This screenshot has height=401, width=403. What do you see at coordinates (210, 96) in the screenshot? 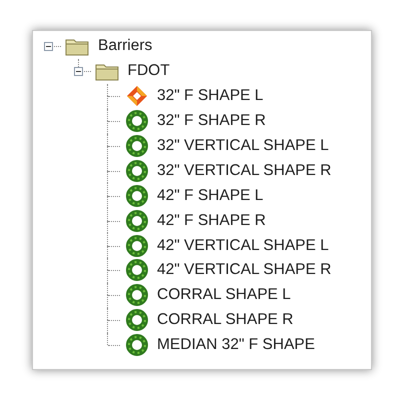
I see `tree-item-label: 32" F SHAPE L` at bounding box center [210, 96].